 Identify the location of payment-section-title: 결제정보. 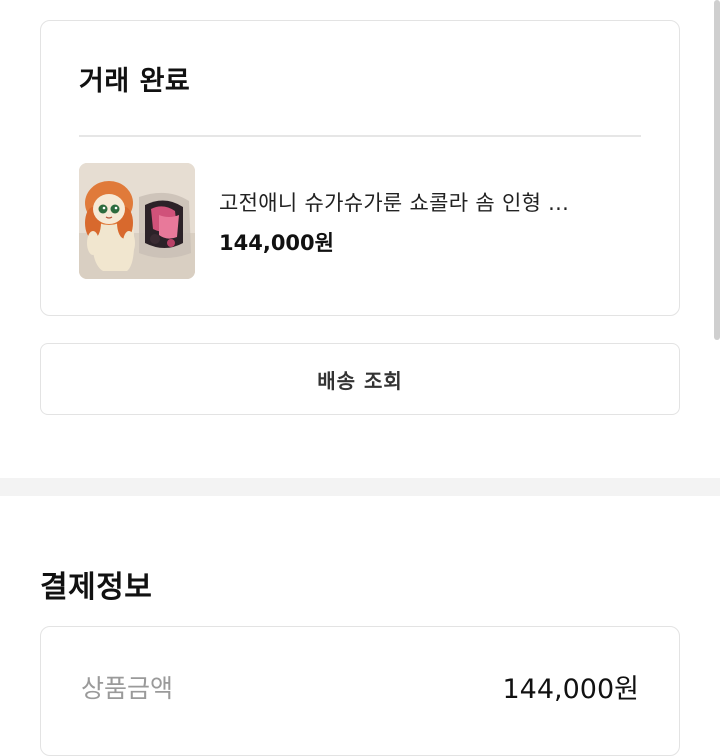
(96, 587).